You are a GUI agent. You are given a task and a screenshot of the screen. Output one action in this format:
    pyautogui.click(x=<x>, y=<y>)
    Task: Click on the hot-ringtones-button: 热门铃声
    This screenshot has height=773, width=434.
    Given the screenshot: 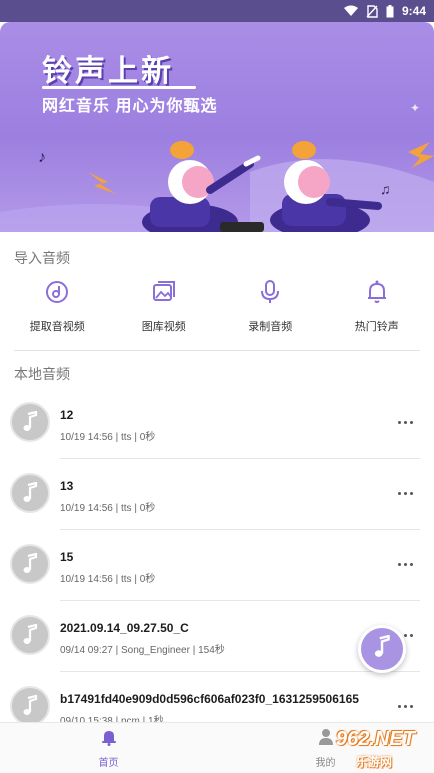 What is the action you would take?
    pyautogui.click(x=377, y=309)
    